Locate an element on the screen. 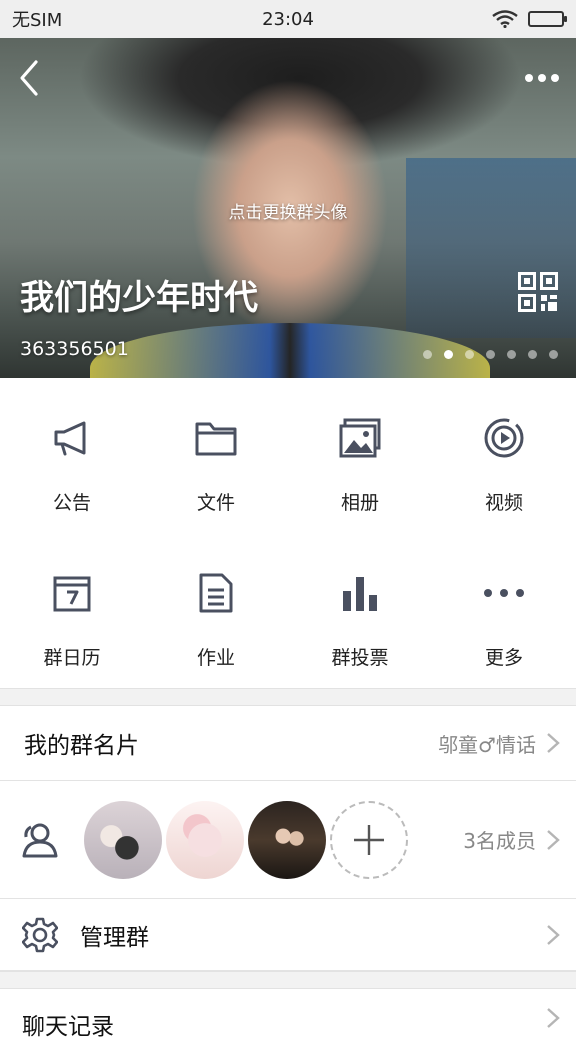 This screenshot has width=576, height=1064. feature-more: 更多 is located at coordinates (504, 610).